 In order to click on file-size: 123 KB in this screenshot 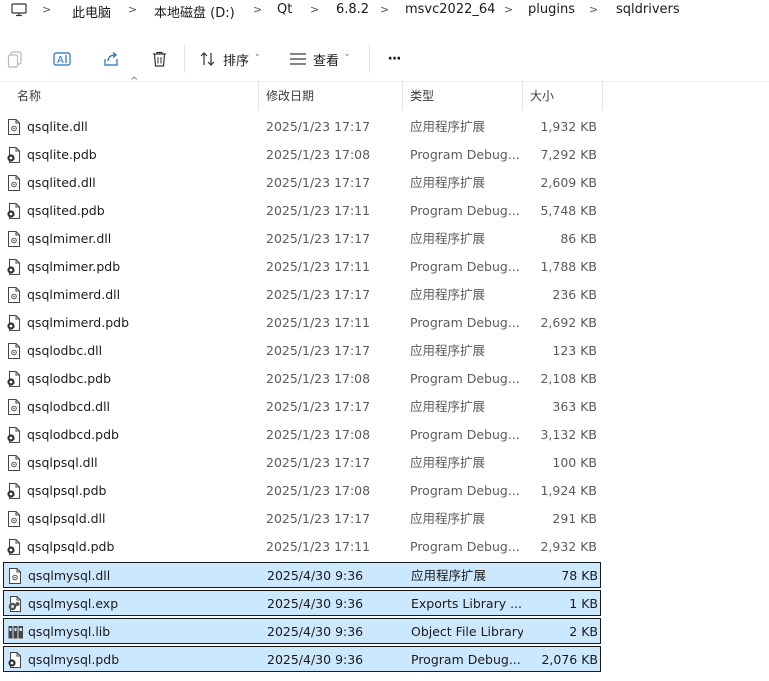, I will do `click(574, 350)`.